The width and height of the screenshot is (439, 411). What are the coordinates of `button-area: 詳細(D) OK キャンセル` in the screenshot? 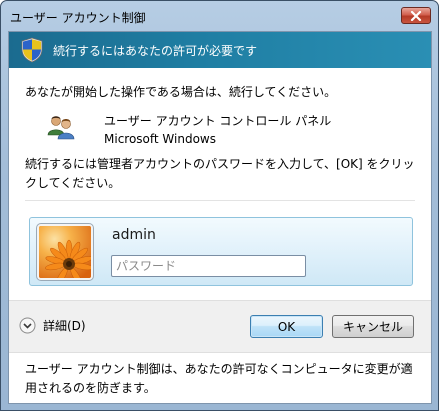 It's located at (220, 326).